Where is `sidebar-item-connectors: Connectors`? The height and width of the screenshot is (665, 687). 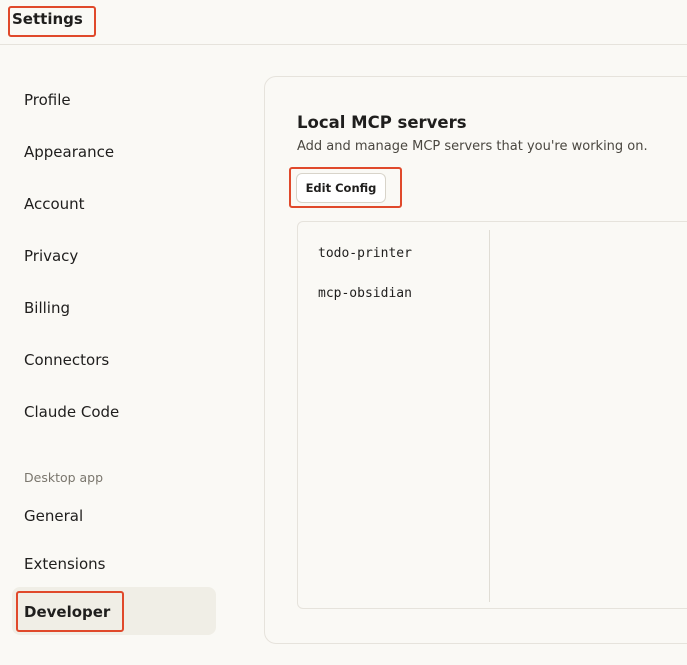 sidebar-item-connectors: Connectors is located at coordinates (66, 360).